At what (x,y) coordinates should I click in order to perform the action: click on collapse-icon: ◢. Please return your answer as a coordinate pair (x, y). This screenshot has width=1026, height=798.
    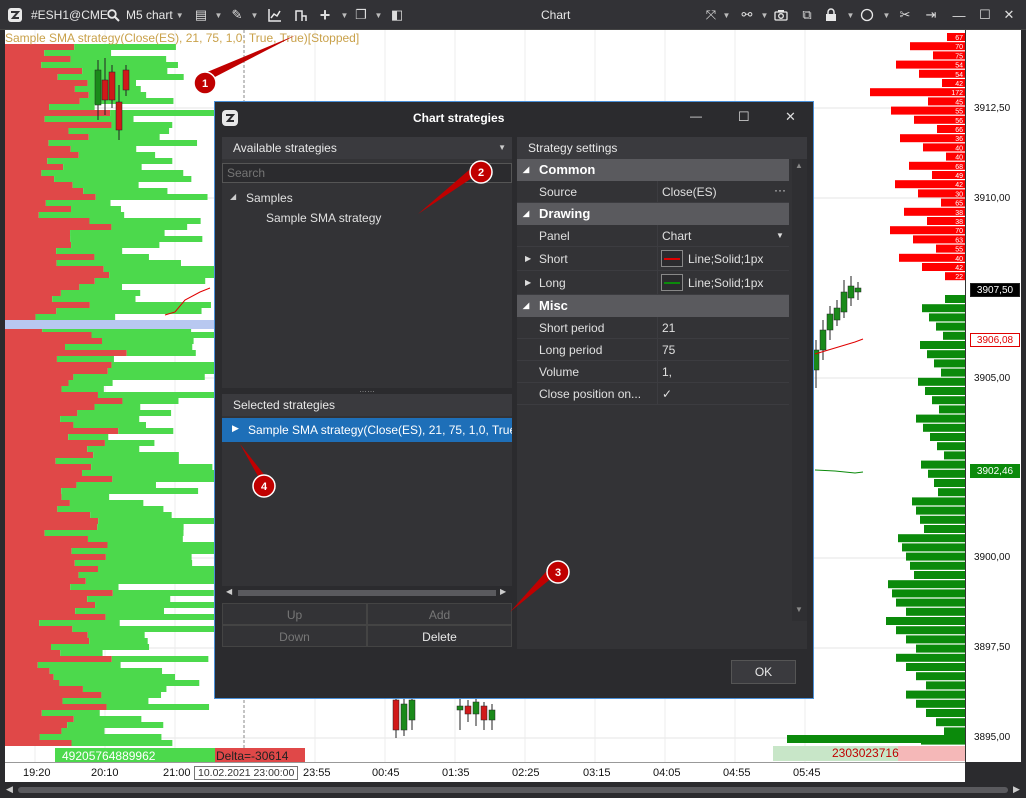
    Looking at the image, I should click on (526, 213).